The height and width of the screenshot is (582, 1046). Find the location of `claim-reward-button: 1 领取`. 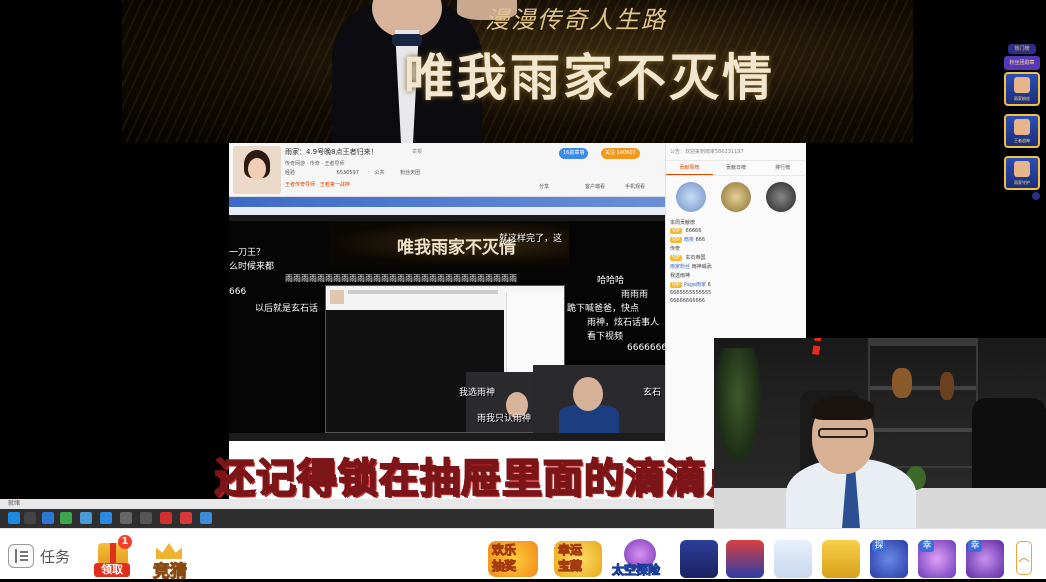

claim-reward-button: 1 领取 is located at coordinates (113, 556).